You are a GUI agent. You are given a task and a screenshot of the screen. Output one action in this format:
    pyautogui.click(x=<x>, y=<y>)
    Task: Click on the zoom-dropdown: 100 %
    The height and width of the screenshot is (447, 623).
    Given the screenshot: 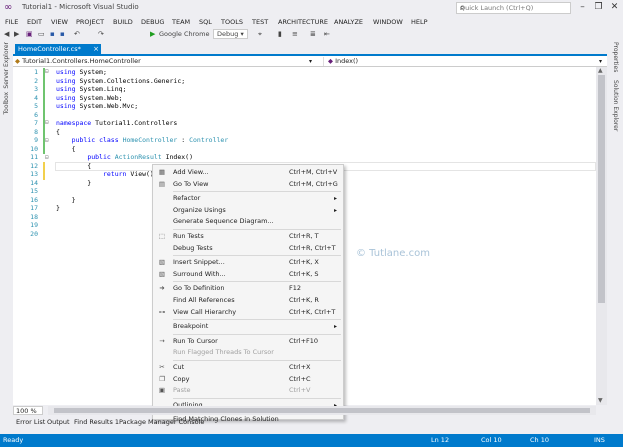 What is the action you would take?
    pyautogui.click(x=28, y=410)
    